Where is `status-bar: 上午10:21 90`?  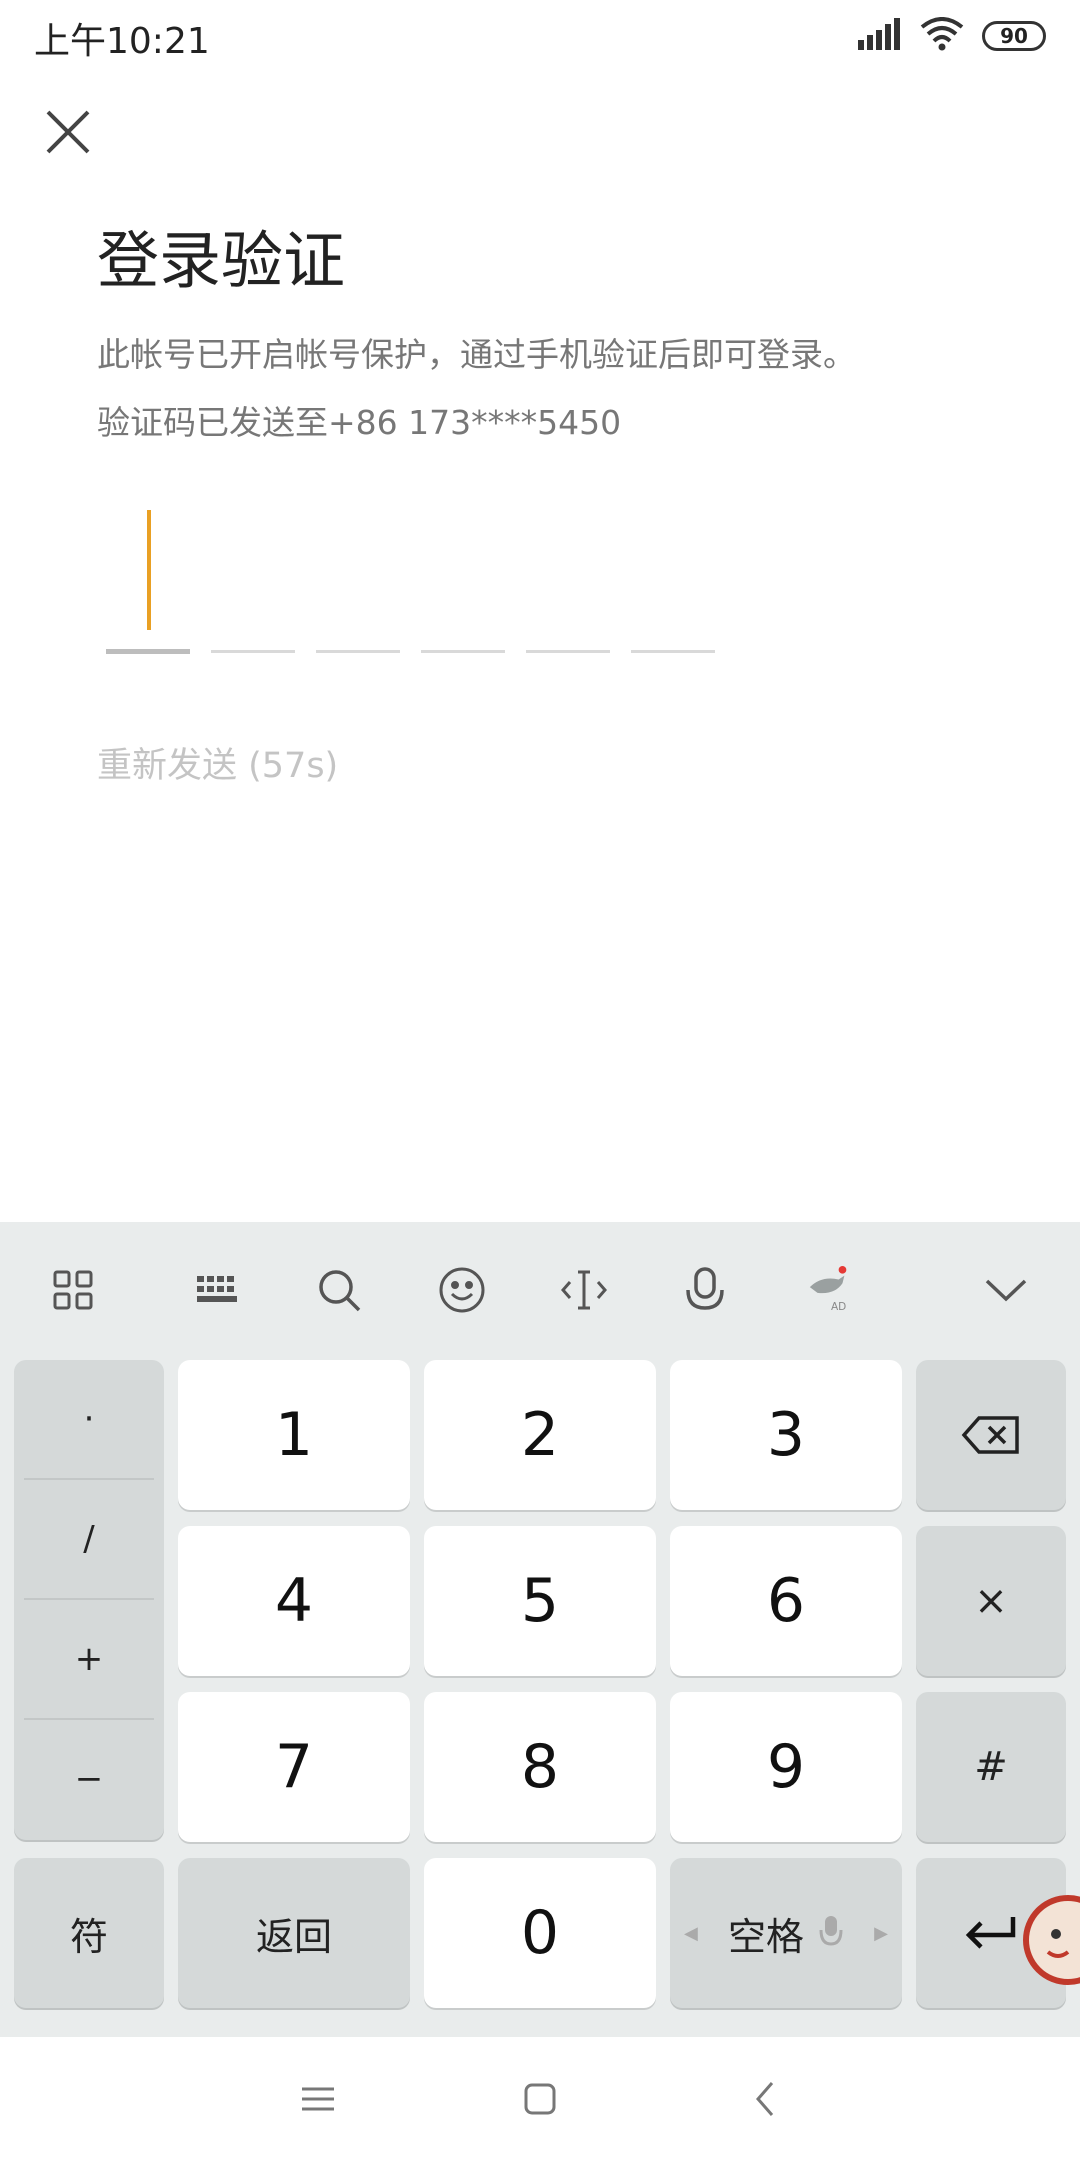 status-bar: 上午10:21 90 is located at coordinates (540, 35).